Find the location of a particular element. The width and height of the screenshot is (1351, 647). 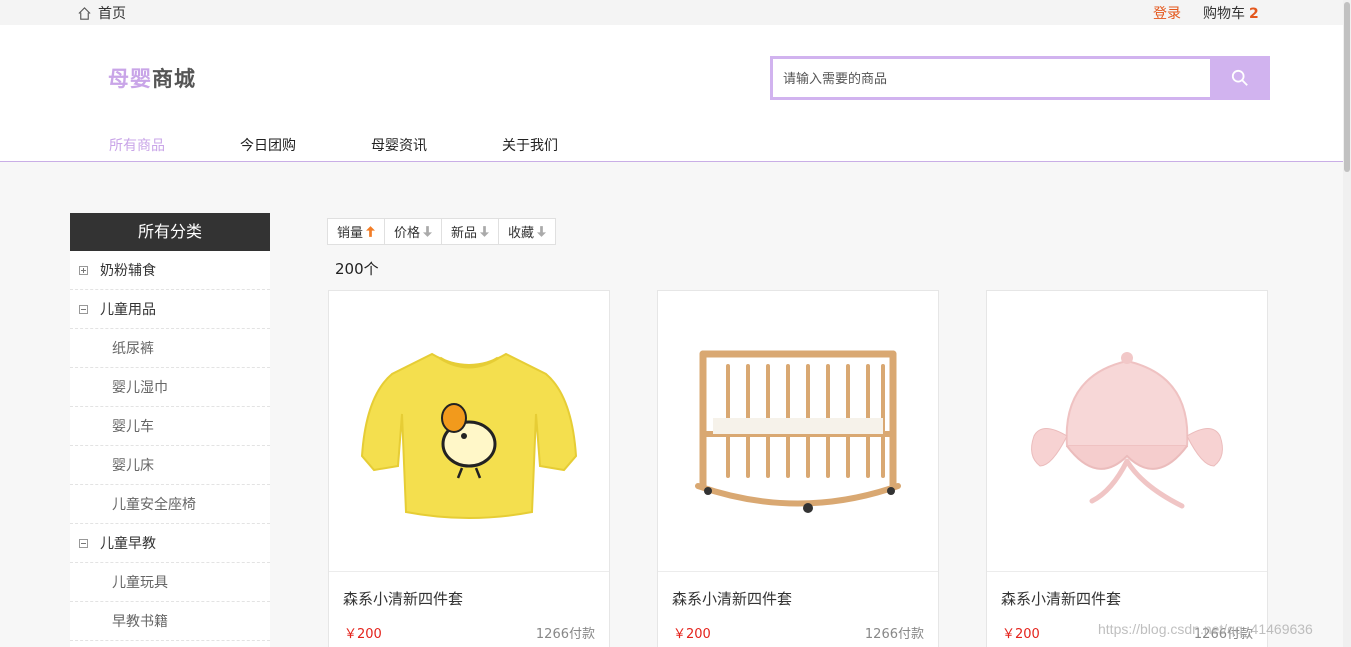

subcategory-item: 儿童安全座椅 is located at coordinates (170, 504).